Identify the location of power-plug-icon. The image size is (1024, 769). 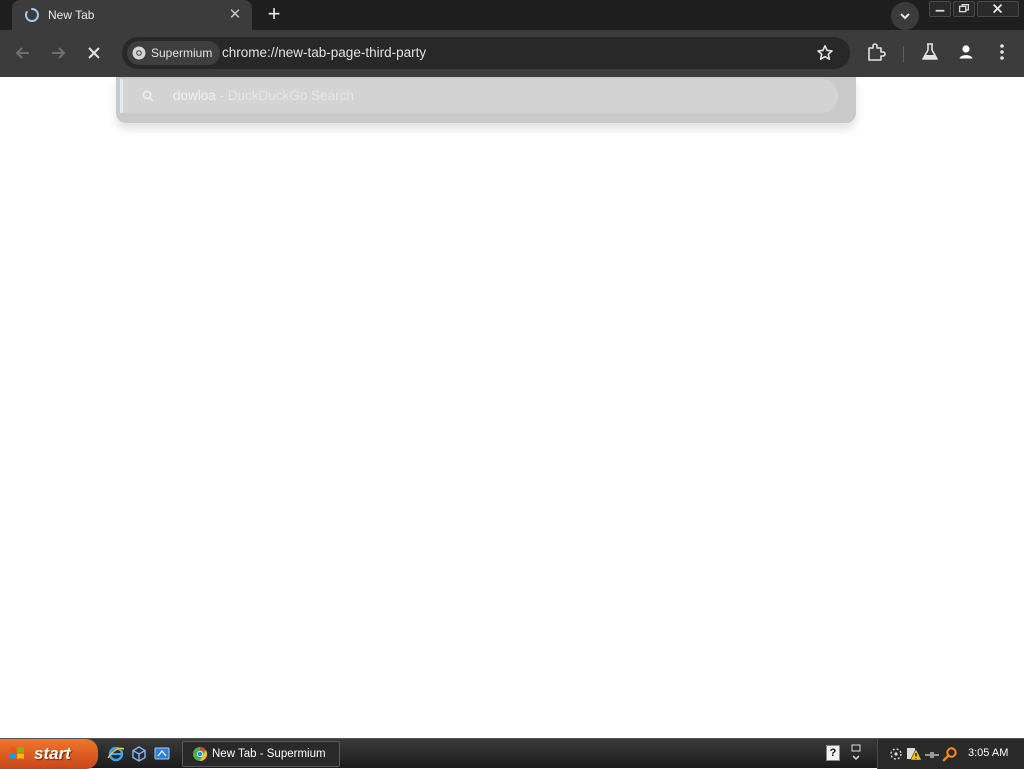
(932, 754).